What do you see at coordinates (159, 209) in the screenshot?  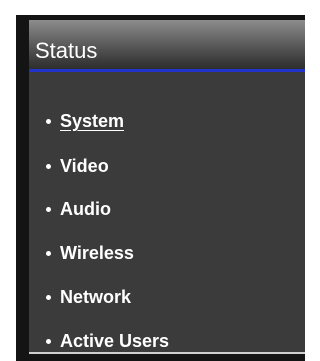 I see `nav-item-audio: Audio` at bounding box center [159, 209].